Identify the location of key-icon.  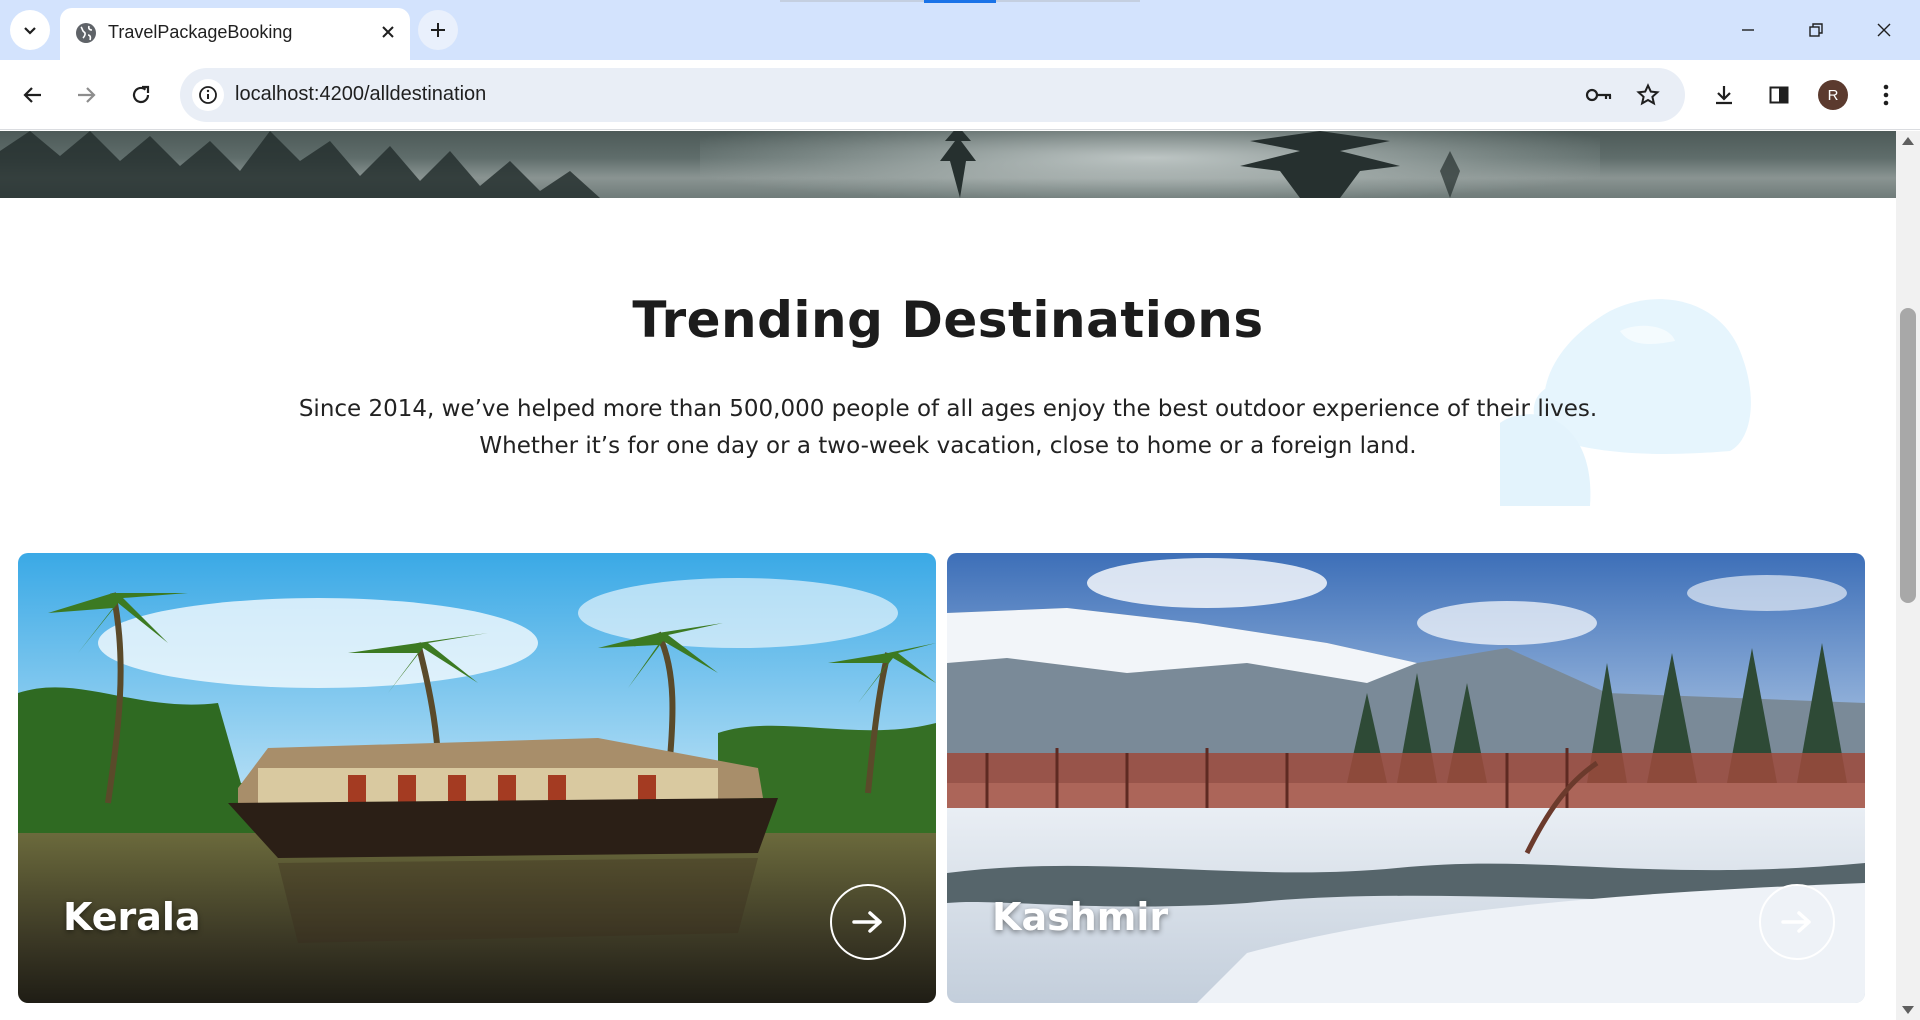
(1598, 95).